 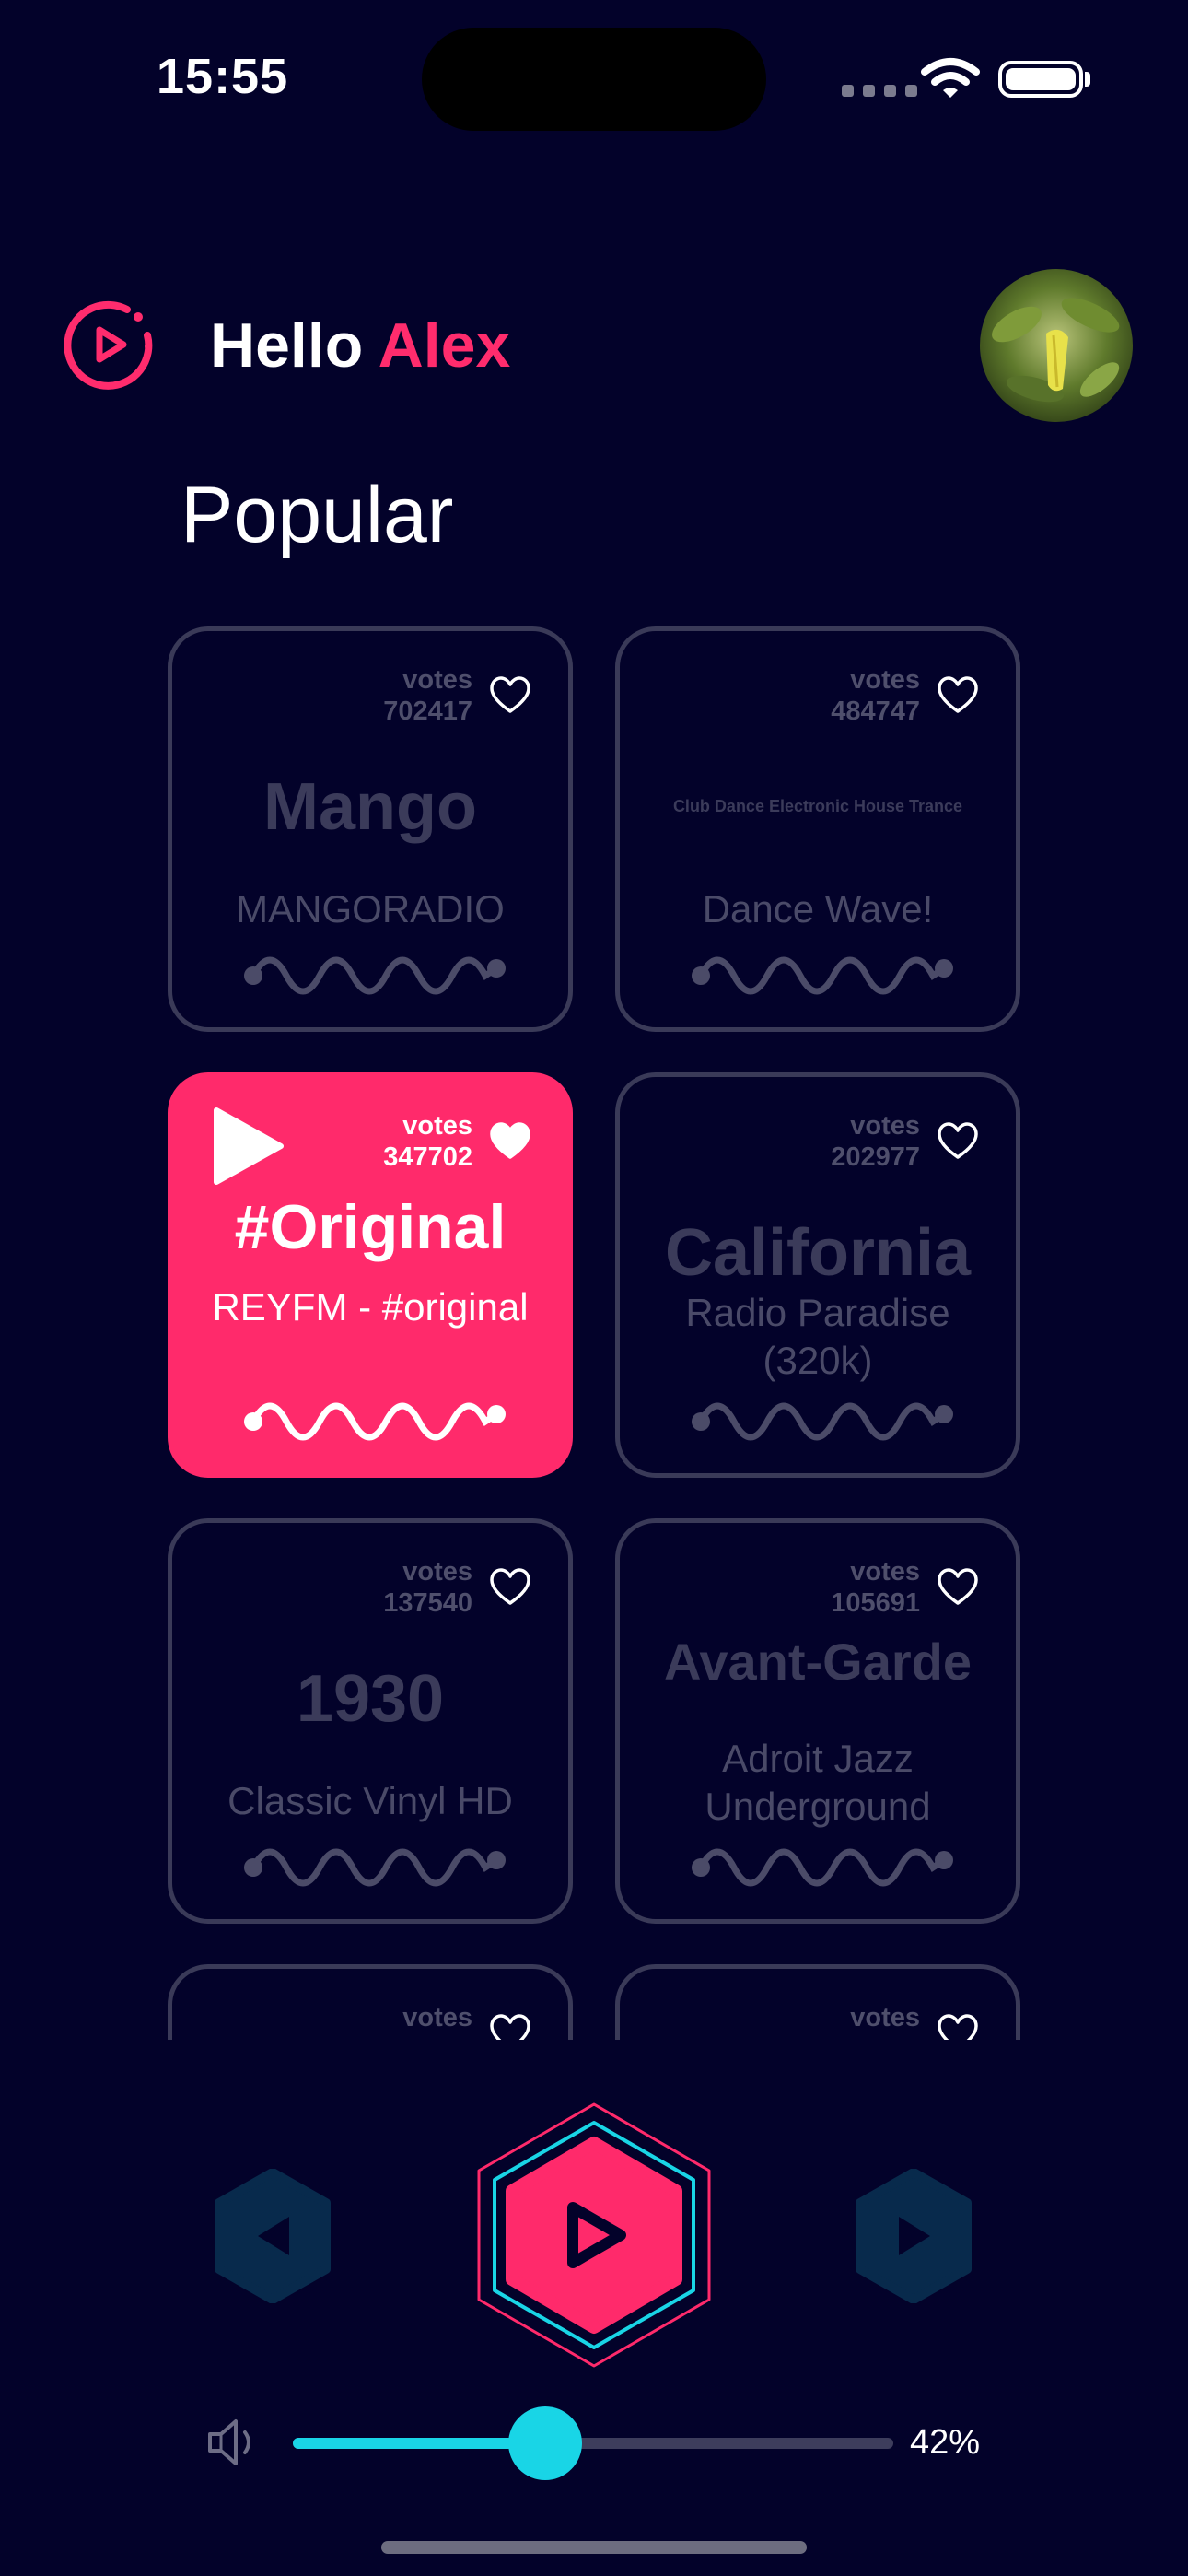 What do you see at coordinates (370, 909) in the screenshot?
I see `station-name: MANGORADIO` at bounding box center [370, 909].